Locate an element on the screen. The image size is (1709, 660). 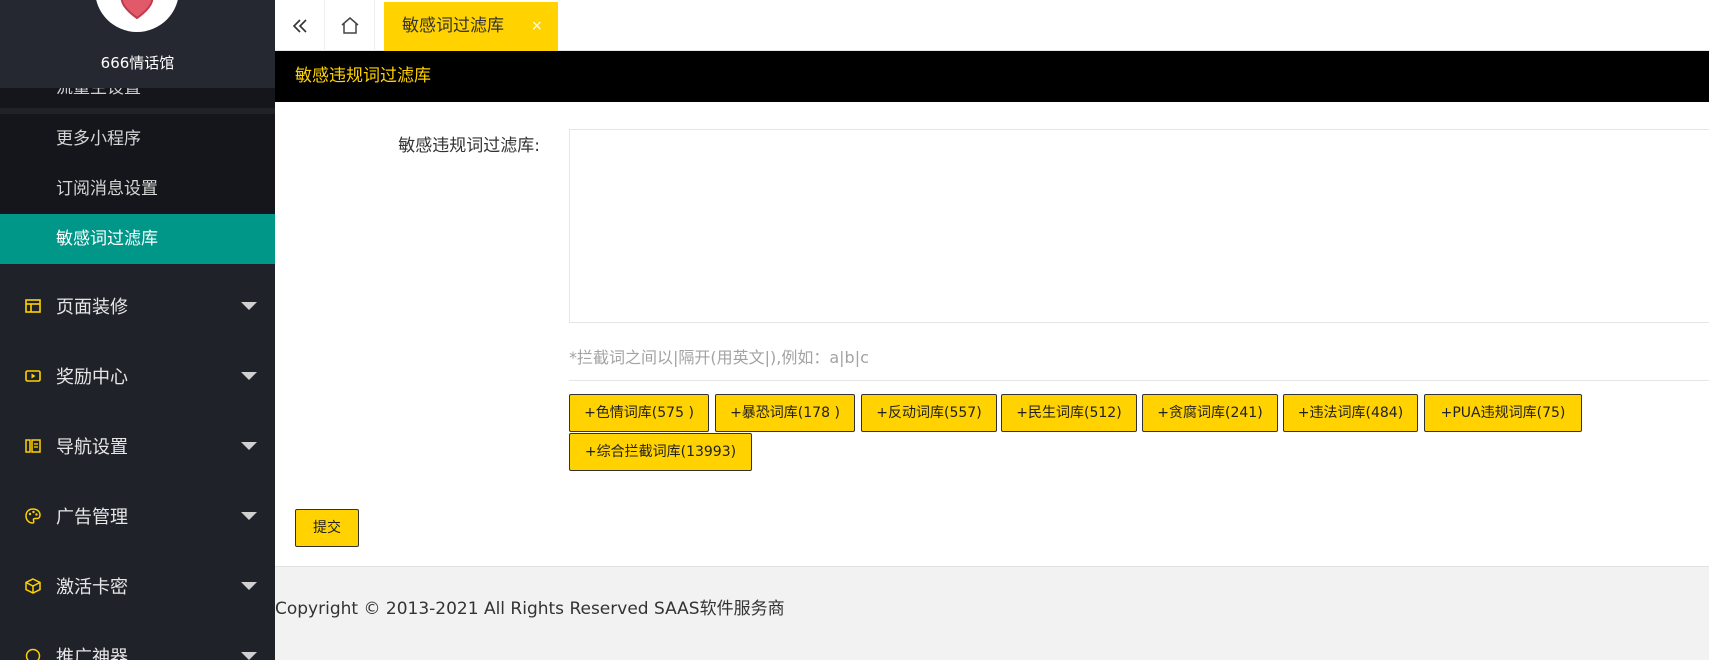
sidebar-subitem-traffic: 流量主设置 is located at coordinates (137, 98).